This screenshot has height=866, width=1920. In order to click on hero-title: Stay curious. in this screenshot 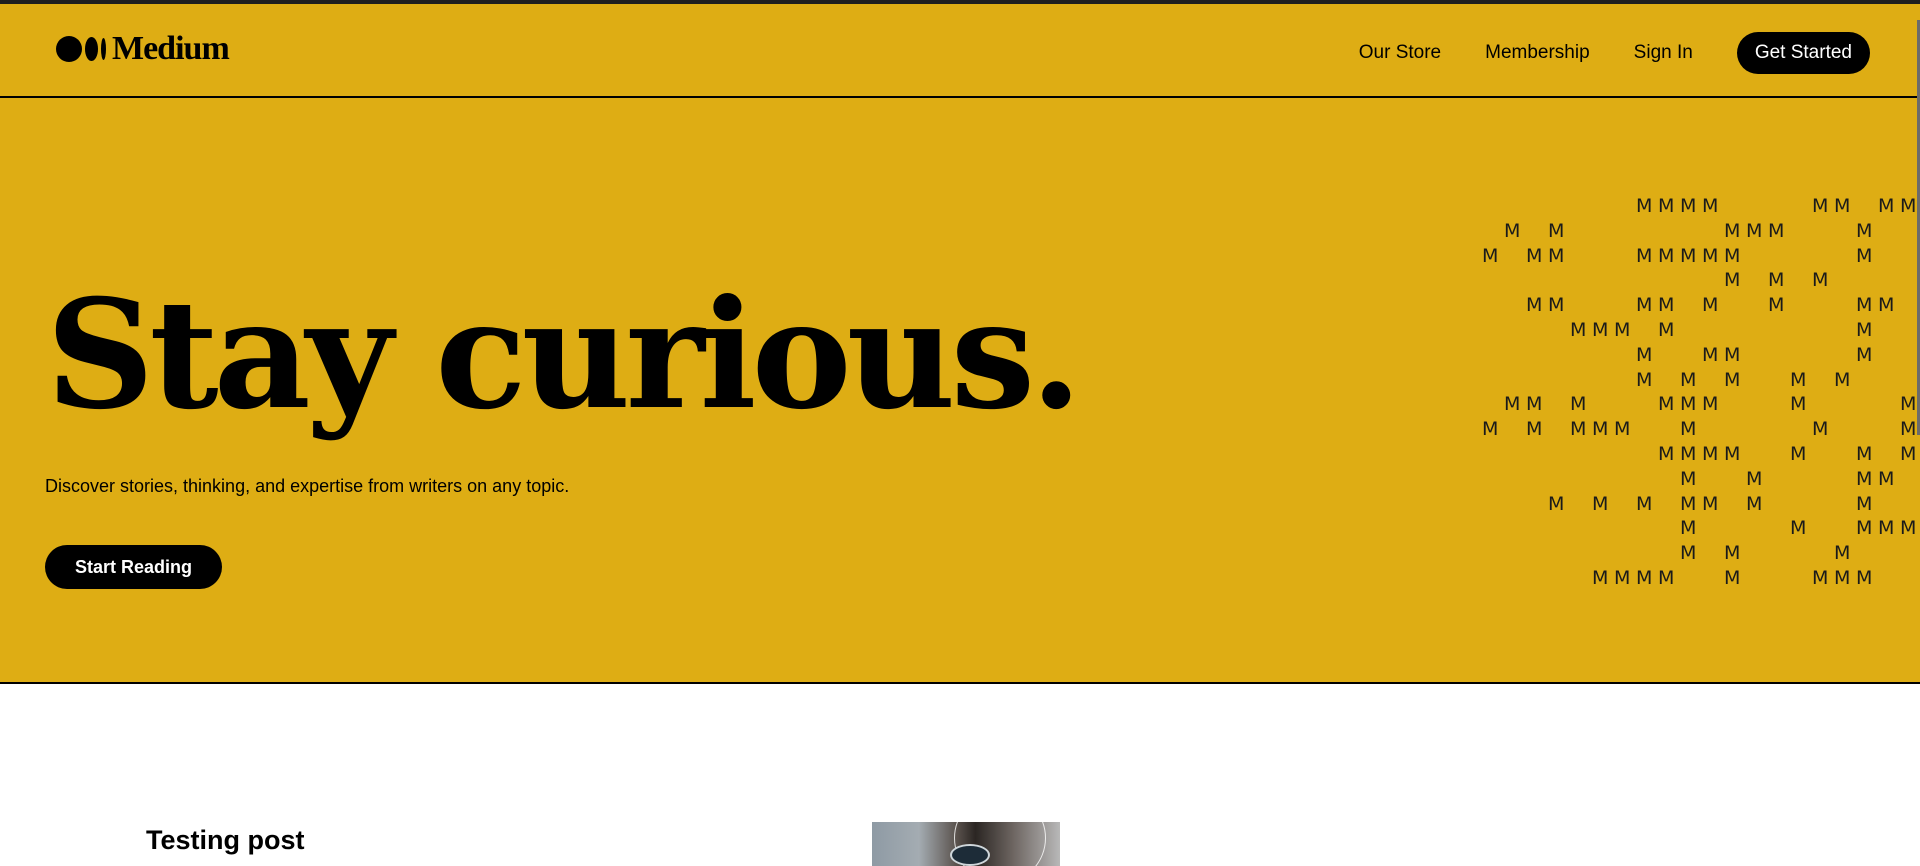, I will do `click(564, 355)`.